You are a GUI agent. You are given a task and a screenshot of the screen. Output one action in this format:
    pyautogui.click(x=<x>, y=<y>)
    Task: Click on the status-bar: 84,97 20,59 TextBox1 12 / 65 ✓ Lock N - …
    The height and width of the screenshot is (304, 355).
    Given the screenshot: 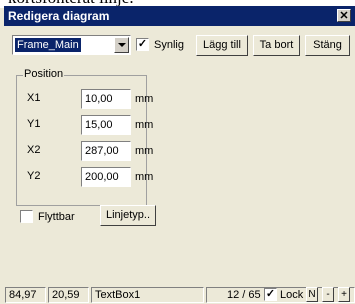 What is the action you would take?
    pyautogui.click(x=179, y=295)
    